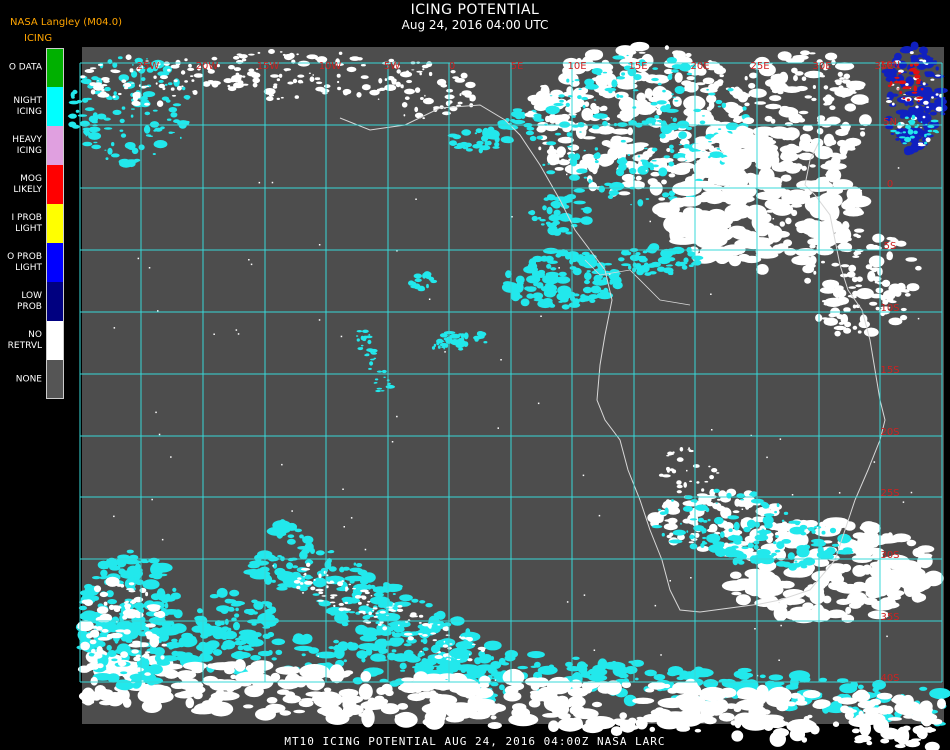 The image size is (950, 750). Describe the element at coordinates (38, 38) in the screenshot. I see `product-label: ICING` at that location.